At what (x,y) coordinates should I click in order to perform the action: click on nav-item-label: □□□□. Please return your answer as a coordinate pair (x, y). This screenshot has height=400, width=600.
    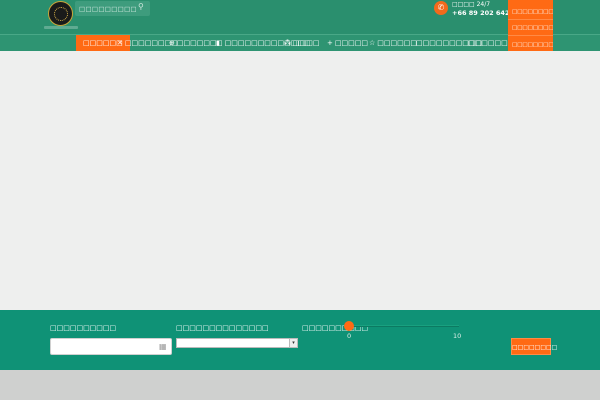
    Looking at the image, I should click on (306, 43).